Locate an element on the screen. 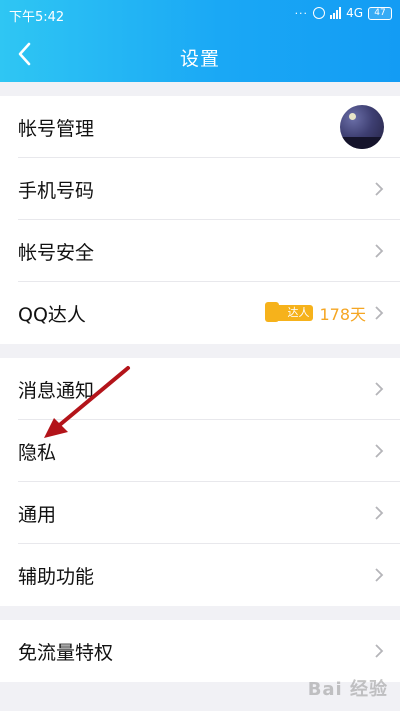 The height and width of the screenshot is (711, 400). row-phone-number: 手机号码 is located at coordinates (200, 189).